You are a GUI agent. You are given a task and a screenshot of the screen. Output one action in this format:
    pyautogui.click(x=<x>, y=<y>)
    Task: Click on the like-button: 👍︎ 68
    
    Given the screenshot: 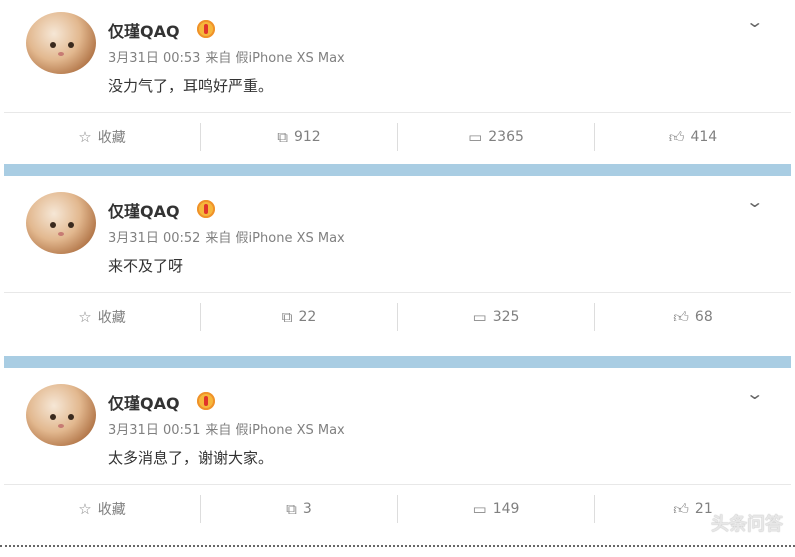 What is the action you would take?
    pyautogui.click(x=693, y=317)
    